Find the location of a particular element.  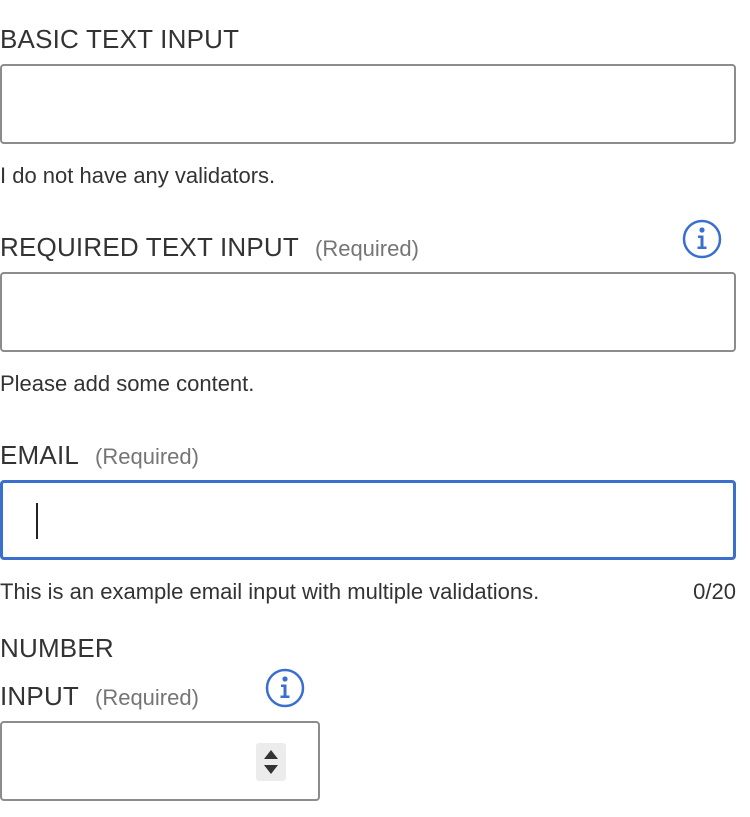

spinner-up-icon is located at coordinates (271, 754).